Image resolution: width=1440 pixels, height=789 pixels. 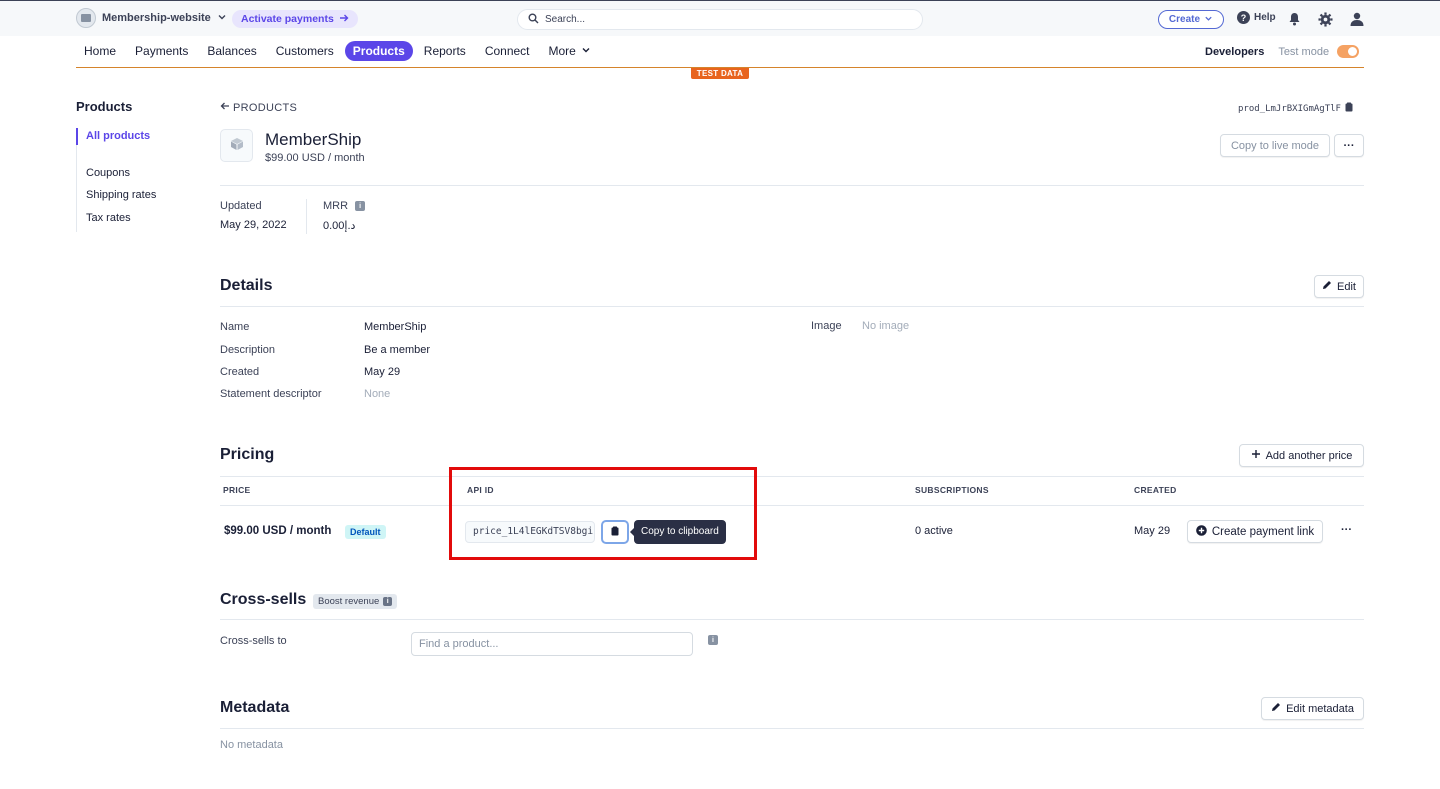 I want to click on search-bar, so click(x=720, y=19).